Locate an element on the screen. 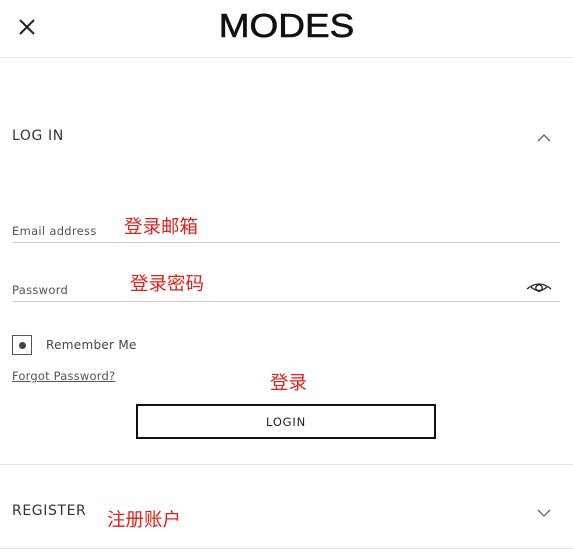 This screenshot has height=556, width=573. annotation-login: 登录 is located at coordinates (289, 383).